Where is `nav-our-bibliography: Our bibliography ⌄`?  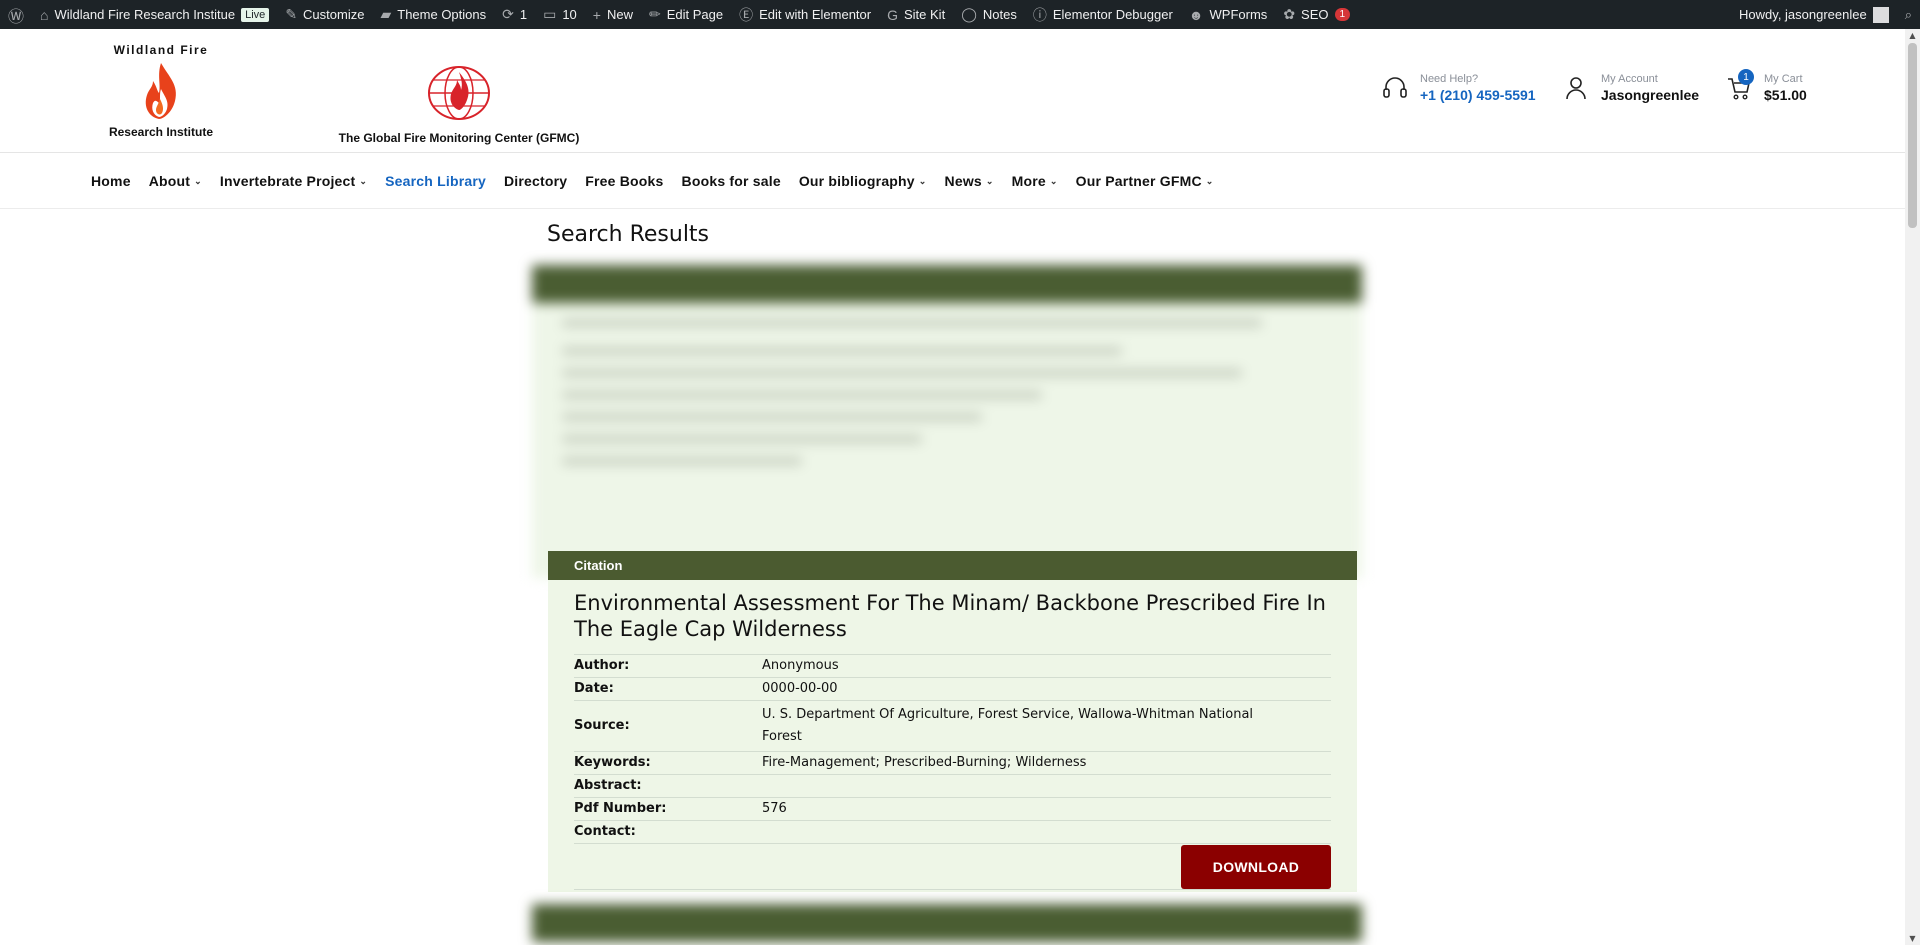 nav-our-bibliography: Our bibliography ⌄ is located at coordinates (863, 181).